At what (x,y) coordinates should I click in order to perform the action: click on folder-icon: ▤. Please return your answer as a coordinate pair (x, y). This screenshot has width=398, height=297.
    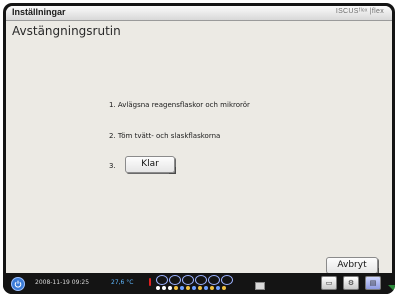
    Looking at the image, I should click on (373, 283).